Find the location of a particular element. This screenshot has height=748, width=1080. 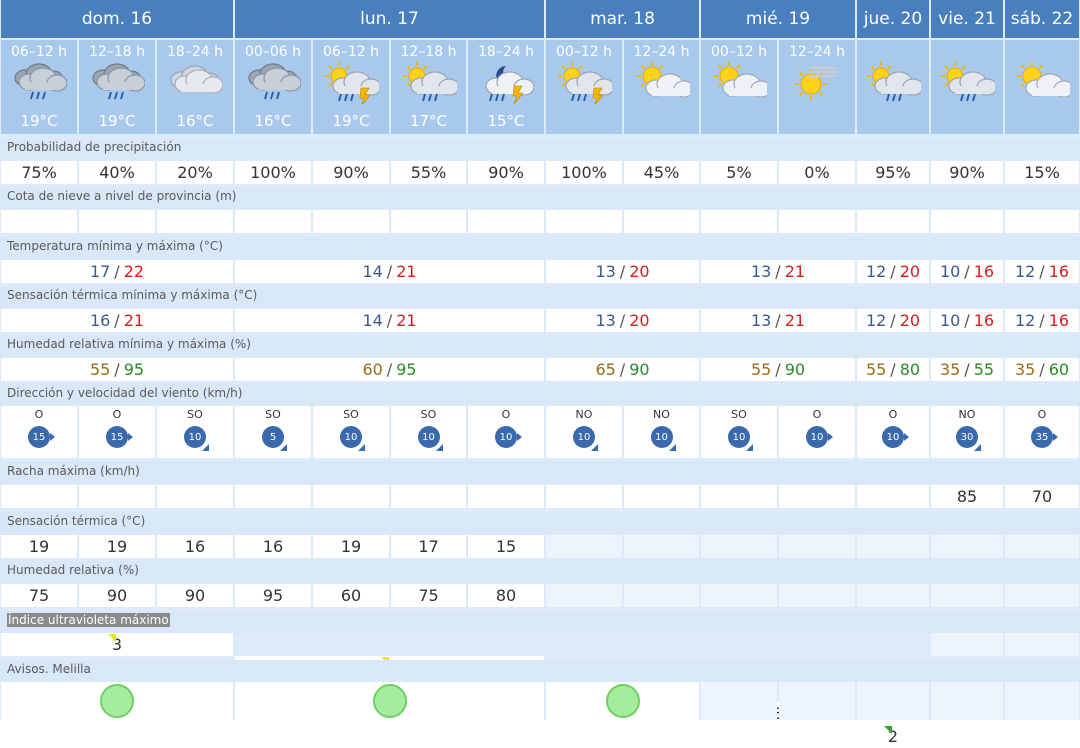

wind-cell: NO 30 is located at coordinates (967, 432).